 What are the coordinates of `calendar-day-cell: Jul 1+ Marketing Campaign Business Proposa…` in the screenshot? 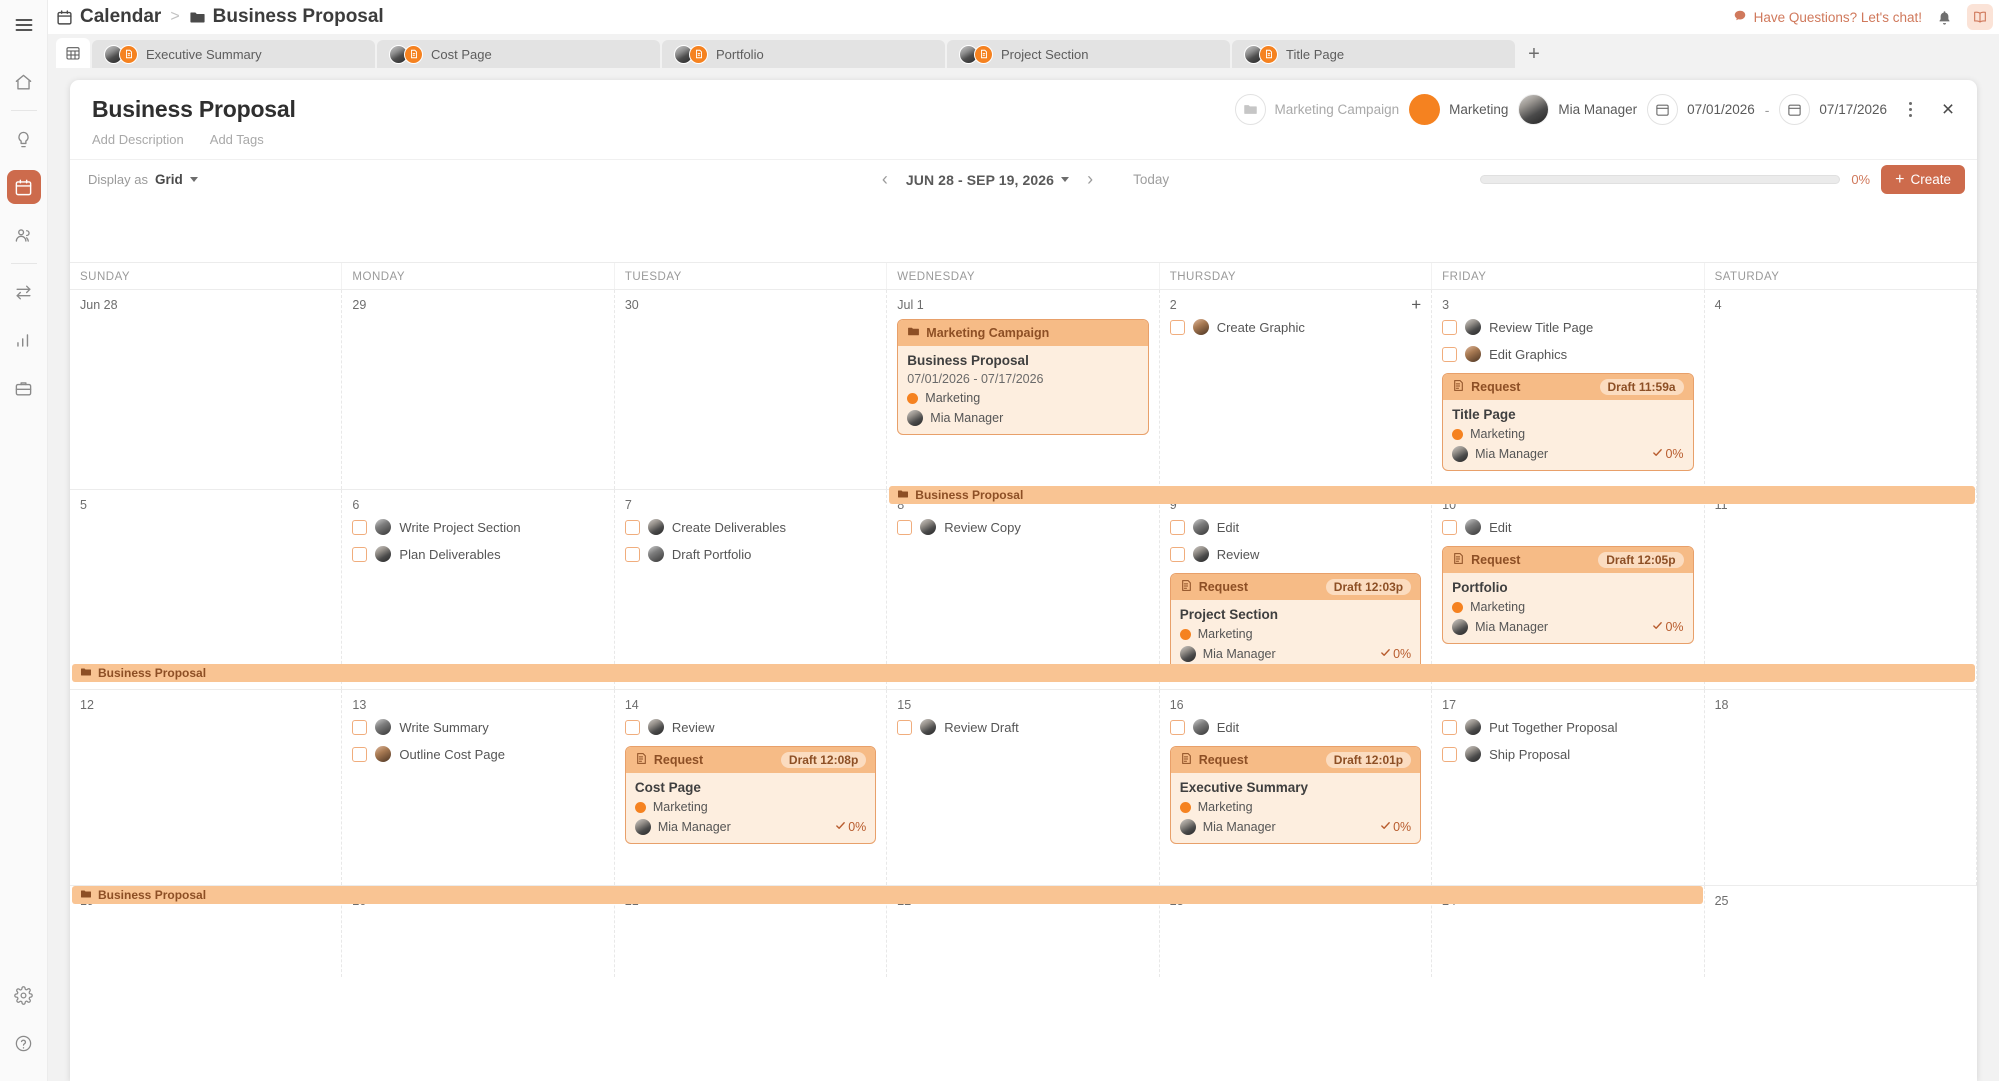 It's located at (1023, 389).